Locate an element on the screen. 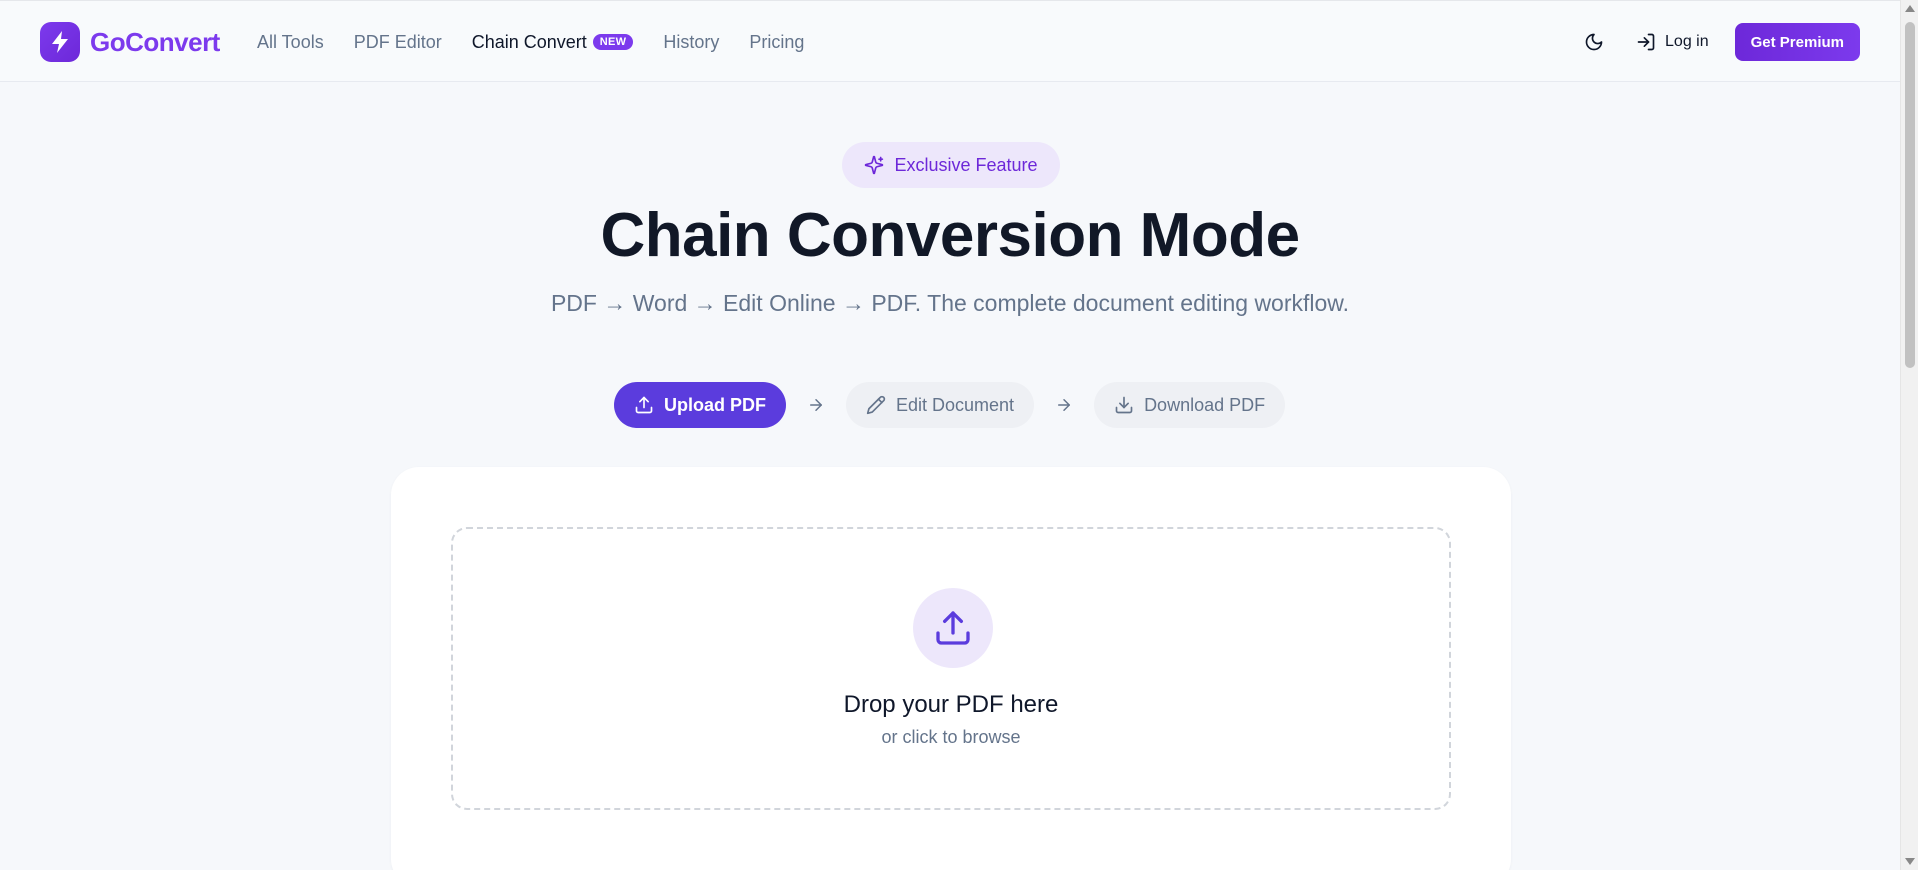 This screenshot has height=870, width=1918. nav-item-pricing: Pricing is located at coordinates (776, 42).